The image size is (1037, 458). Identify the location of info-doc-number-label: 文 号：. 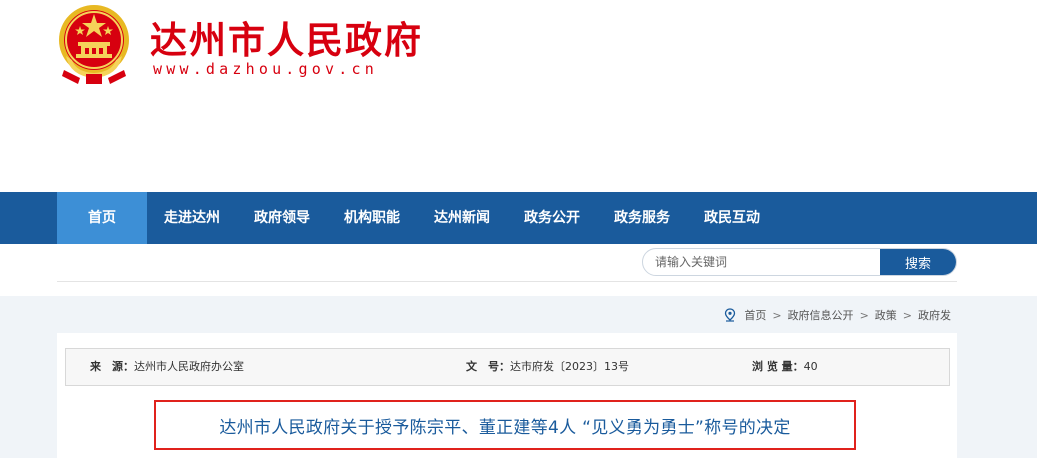
(488, 366).